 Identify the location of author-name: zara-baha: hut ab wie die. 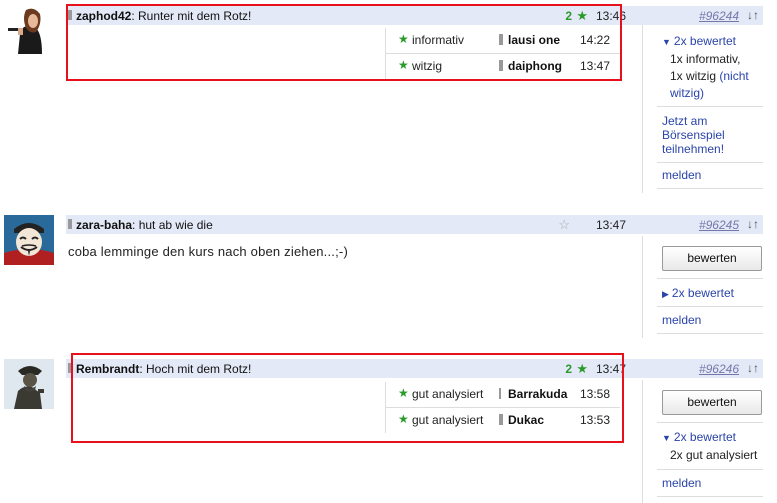
(144, 225).